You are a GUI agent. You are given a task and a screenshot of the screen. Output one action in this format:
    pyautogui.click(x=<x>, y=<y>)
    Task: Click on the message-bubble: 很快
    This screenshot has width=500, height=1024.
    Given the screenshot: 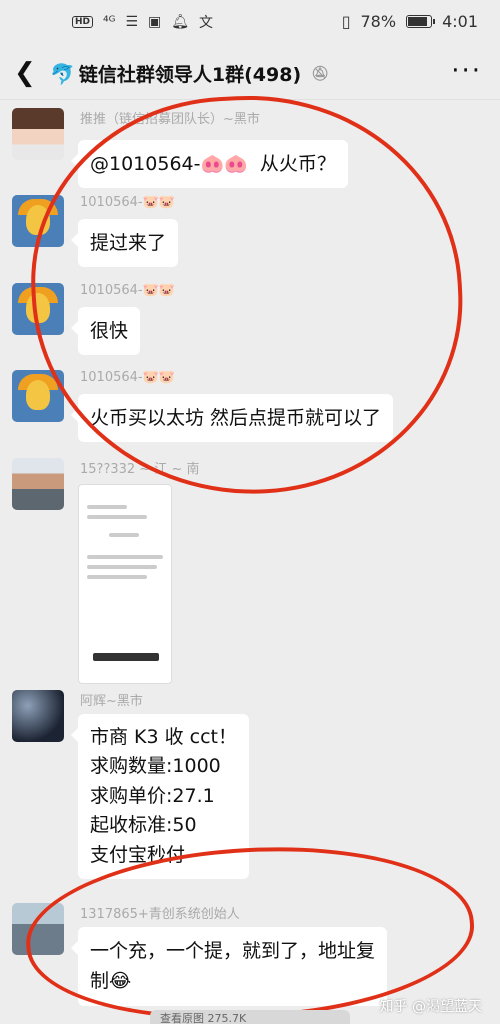 What is the action you would take?
    pyautogui.click(x=105, y=331)
    